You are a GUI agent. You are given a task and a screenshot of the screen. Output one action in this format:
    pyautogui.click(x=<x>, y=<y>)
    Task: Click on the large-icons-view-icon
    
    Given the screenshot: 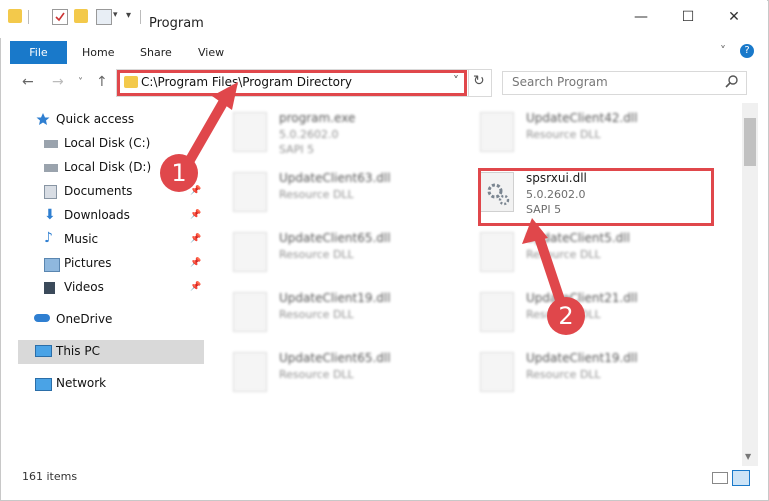 What is the action you would take?
    pyautogui.click(x=741, y=478)
    